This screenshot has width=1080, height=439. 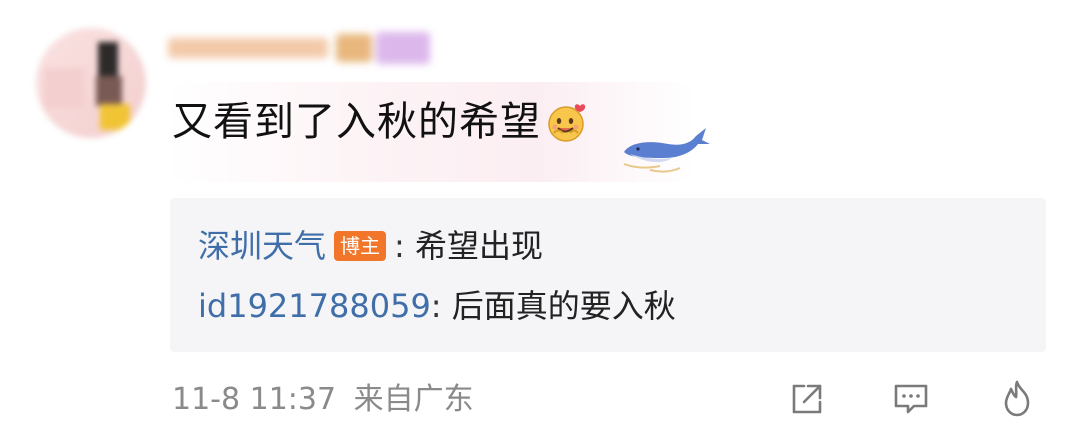 I want to click on happy-face-emoji-icon, so click(x=567, y=123).